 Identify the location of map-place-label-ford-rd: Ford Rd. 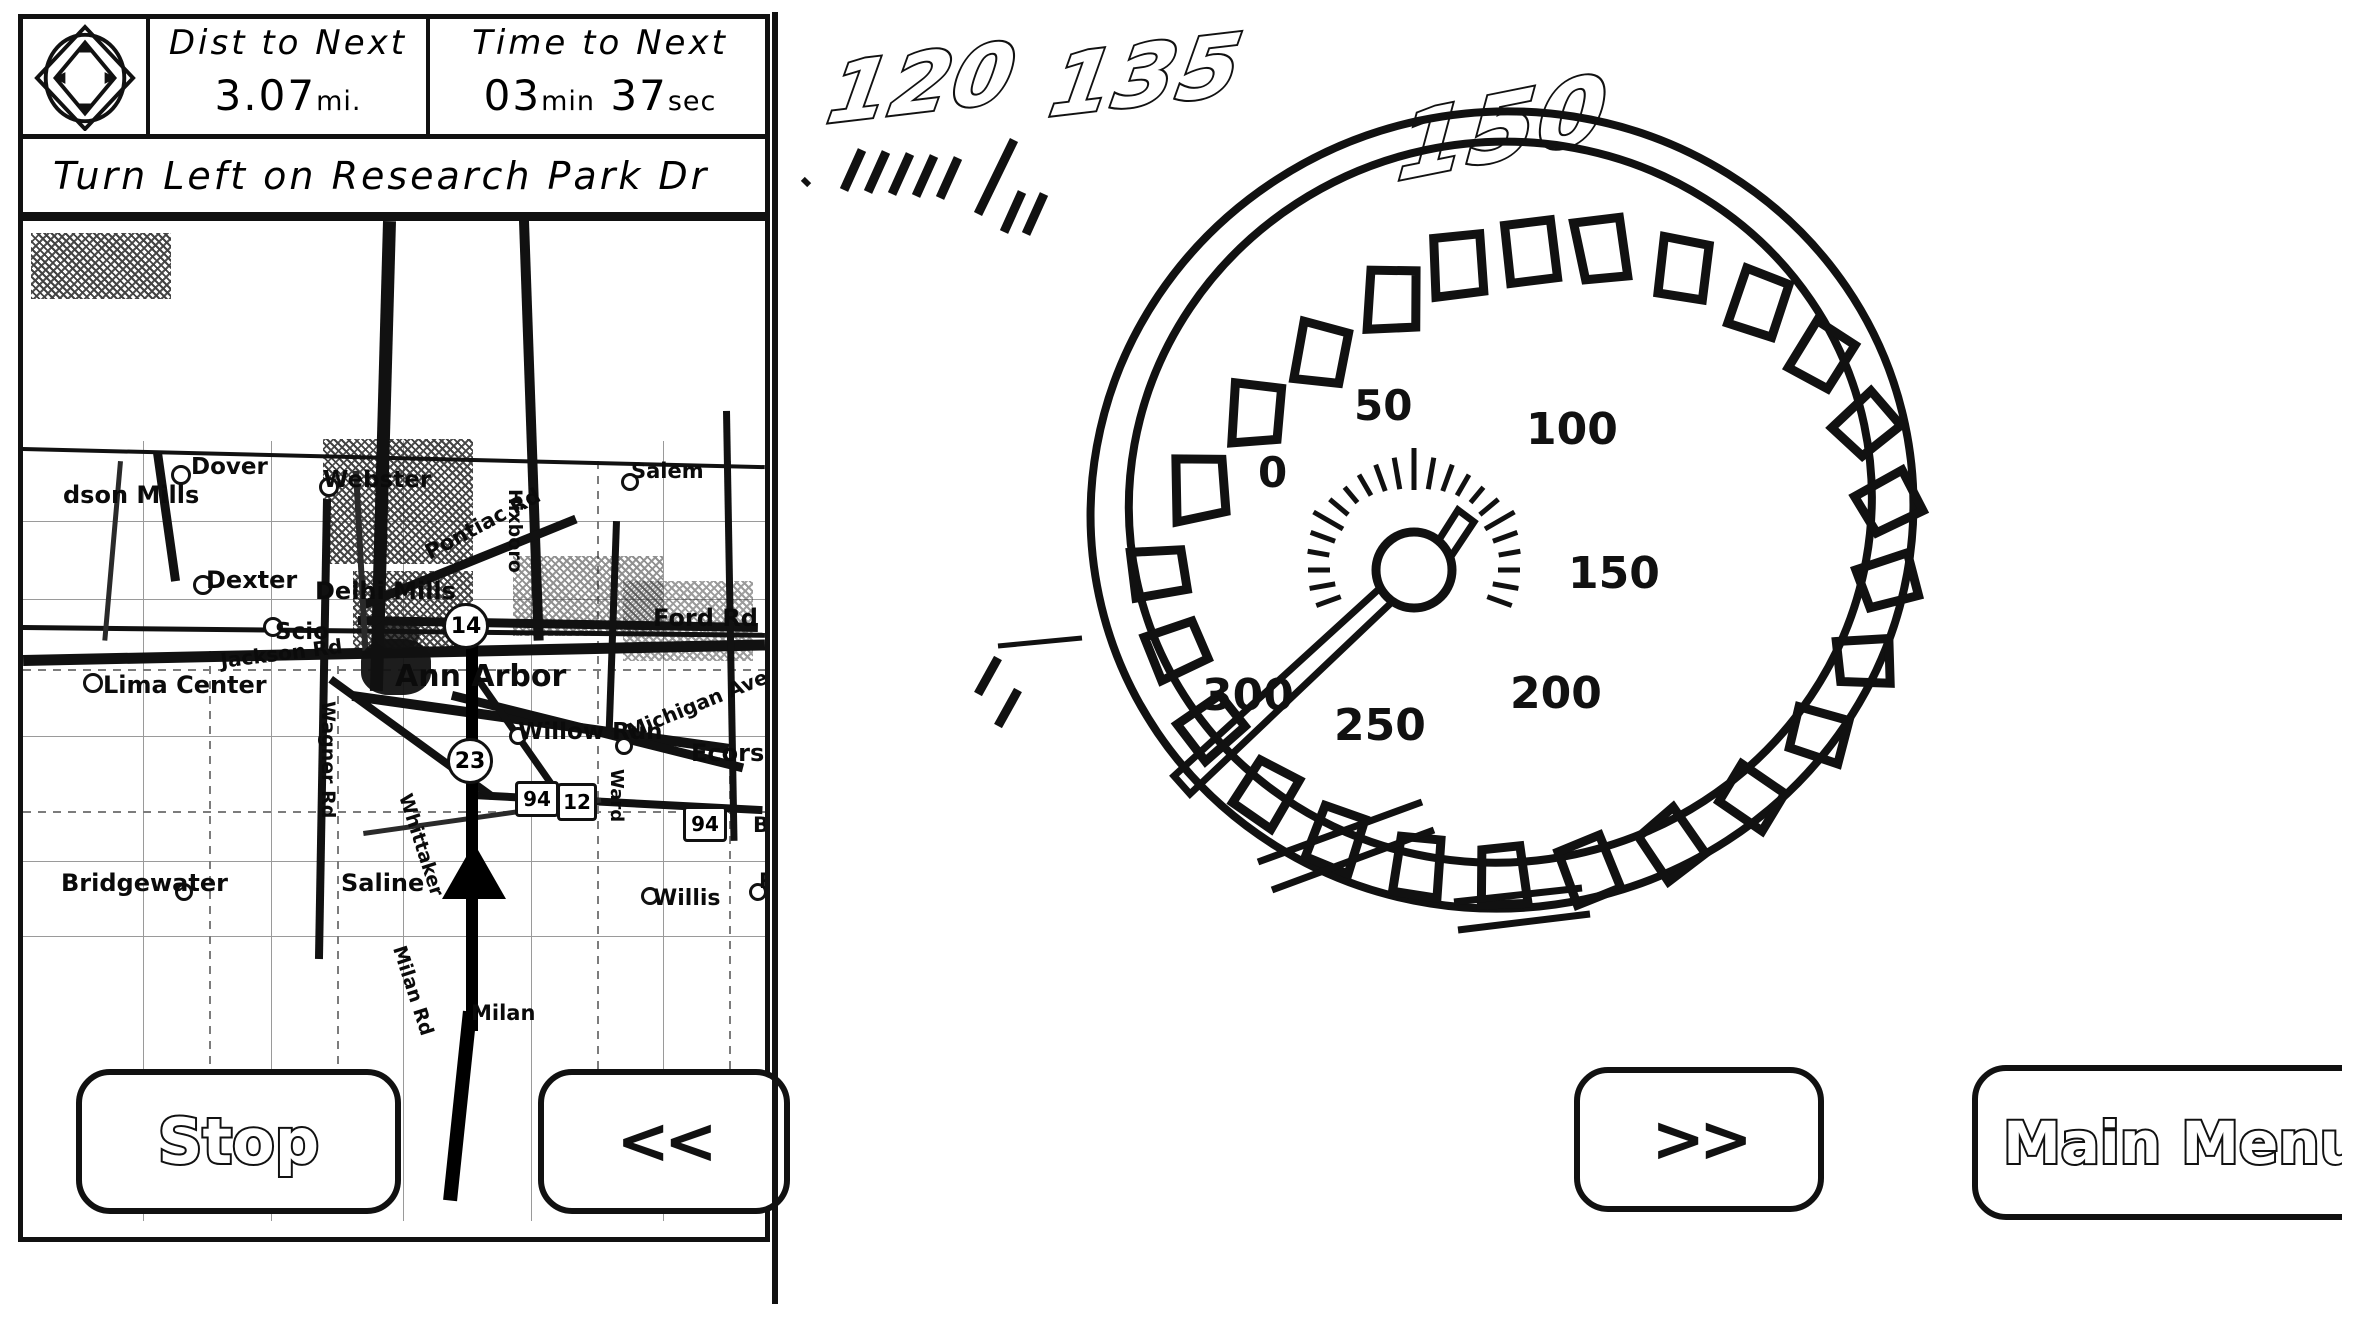
(705, 618).